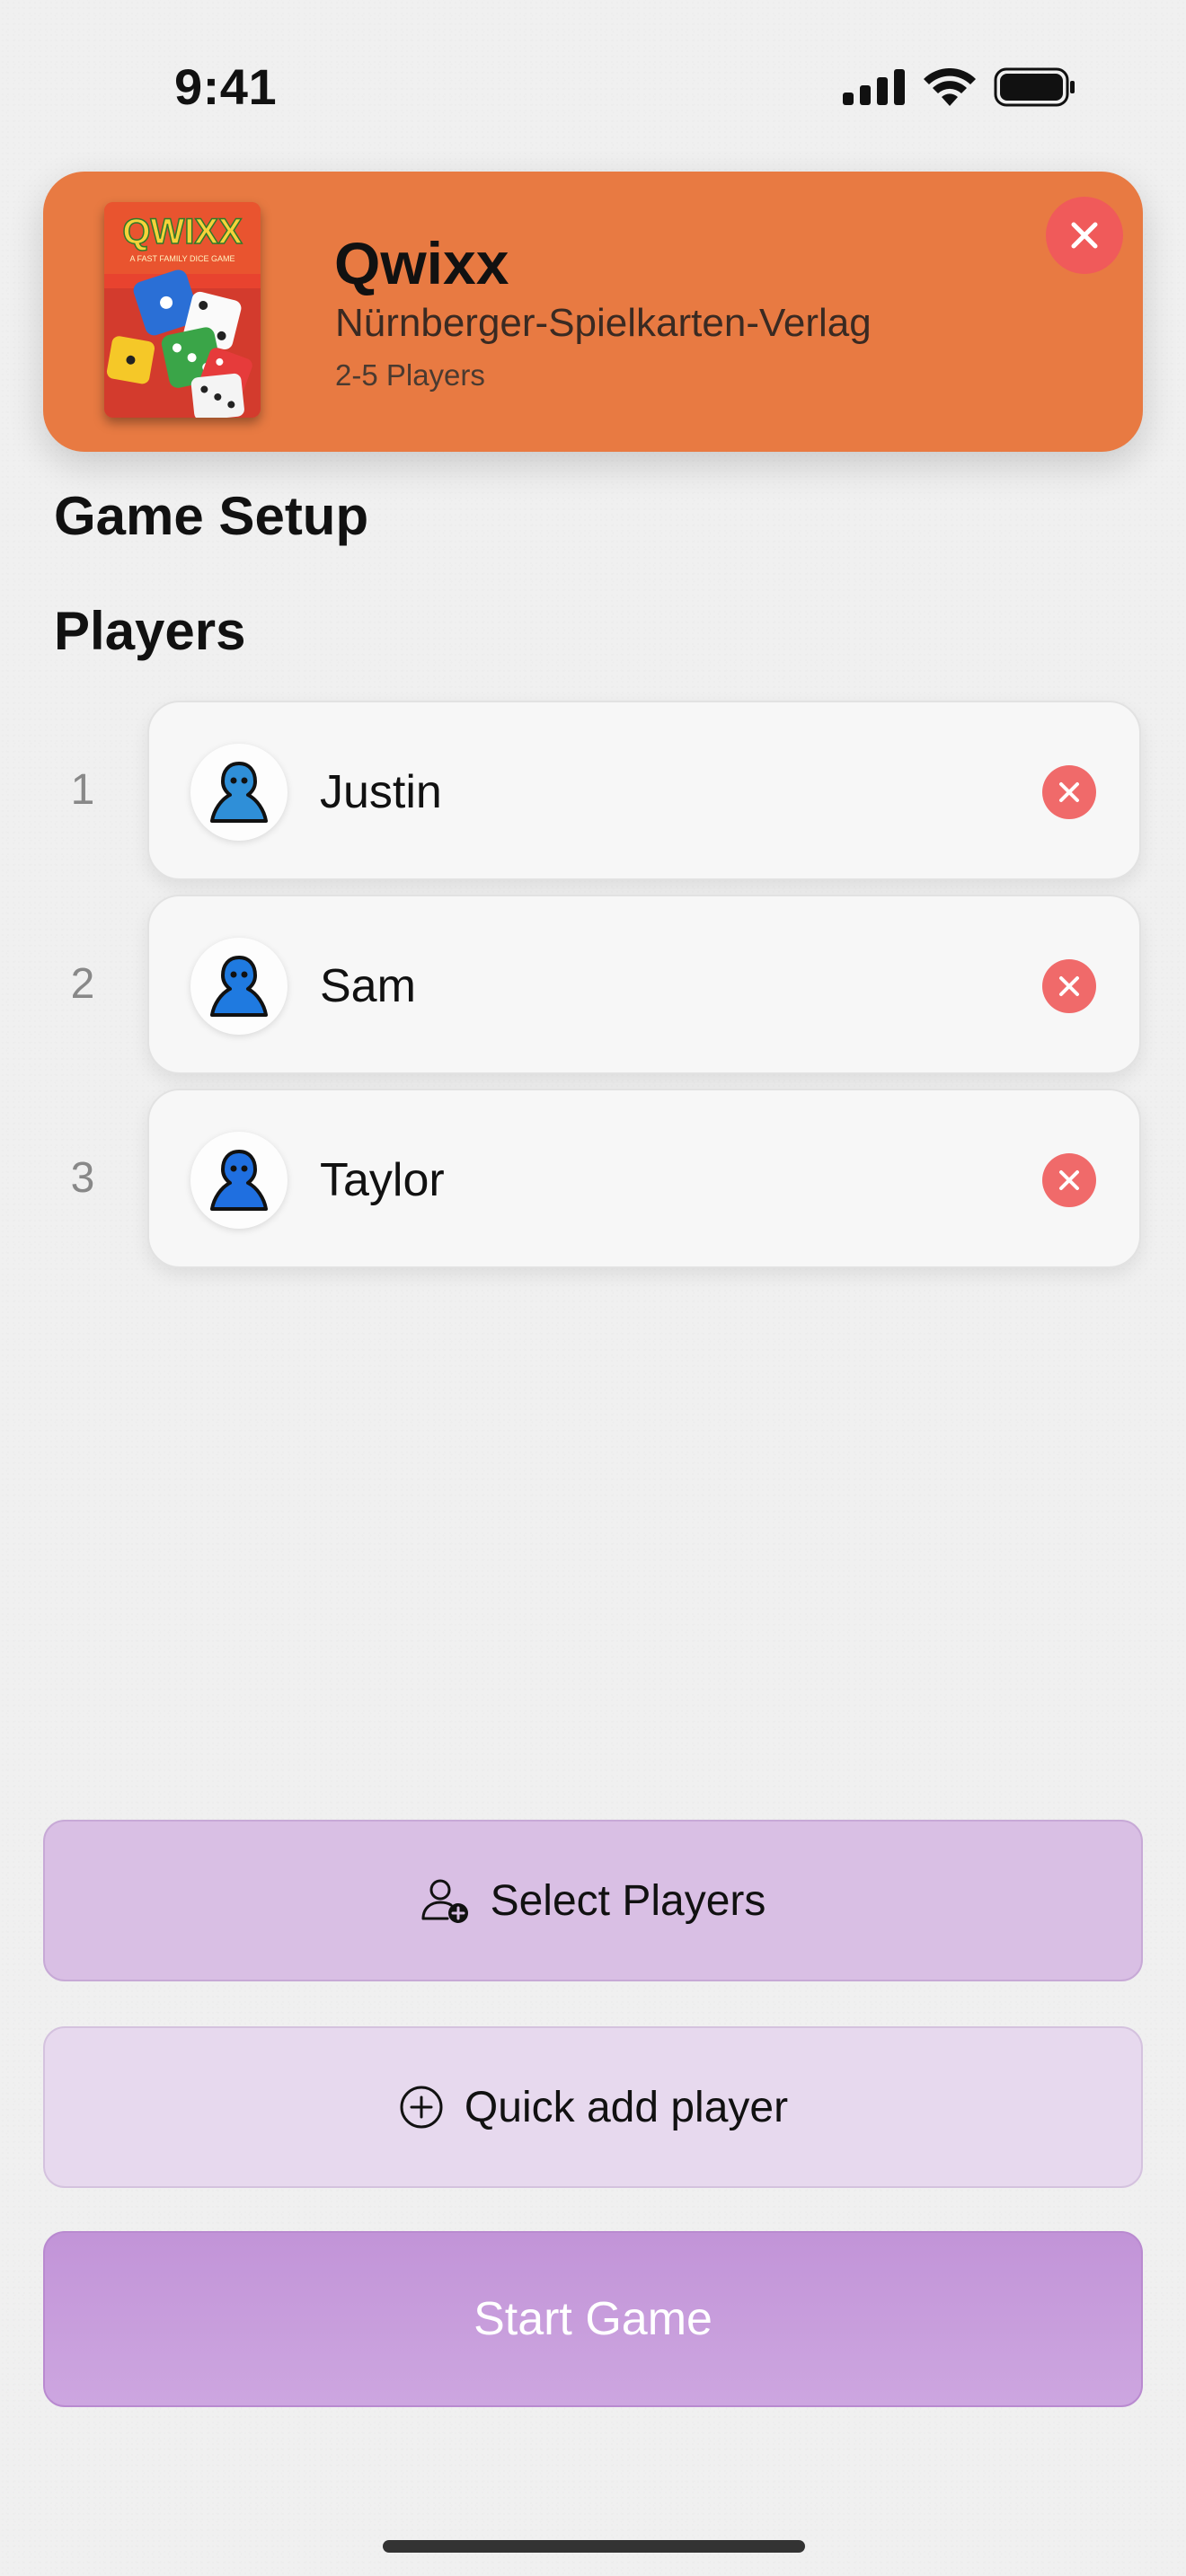 The image size is (1186, 2576). What do you see at coordinates (628, 1900) in the screenshot?
I see `select-players-label: Select Players` at bounding box center [628, 1900].